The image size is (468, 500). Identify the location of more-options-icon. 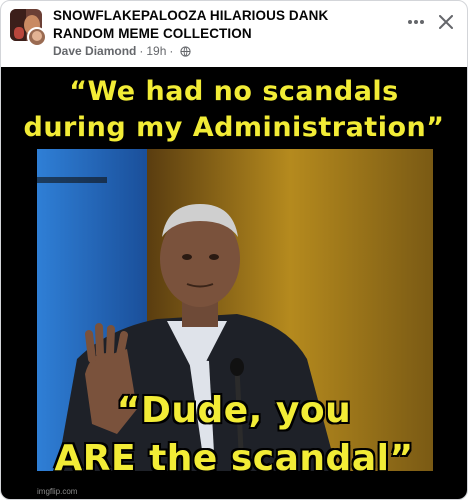
(416, 22).